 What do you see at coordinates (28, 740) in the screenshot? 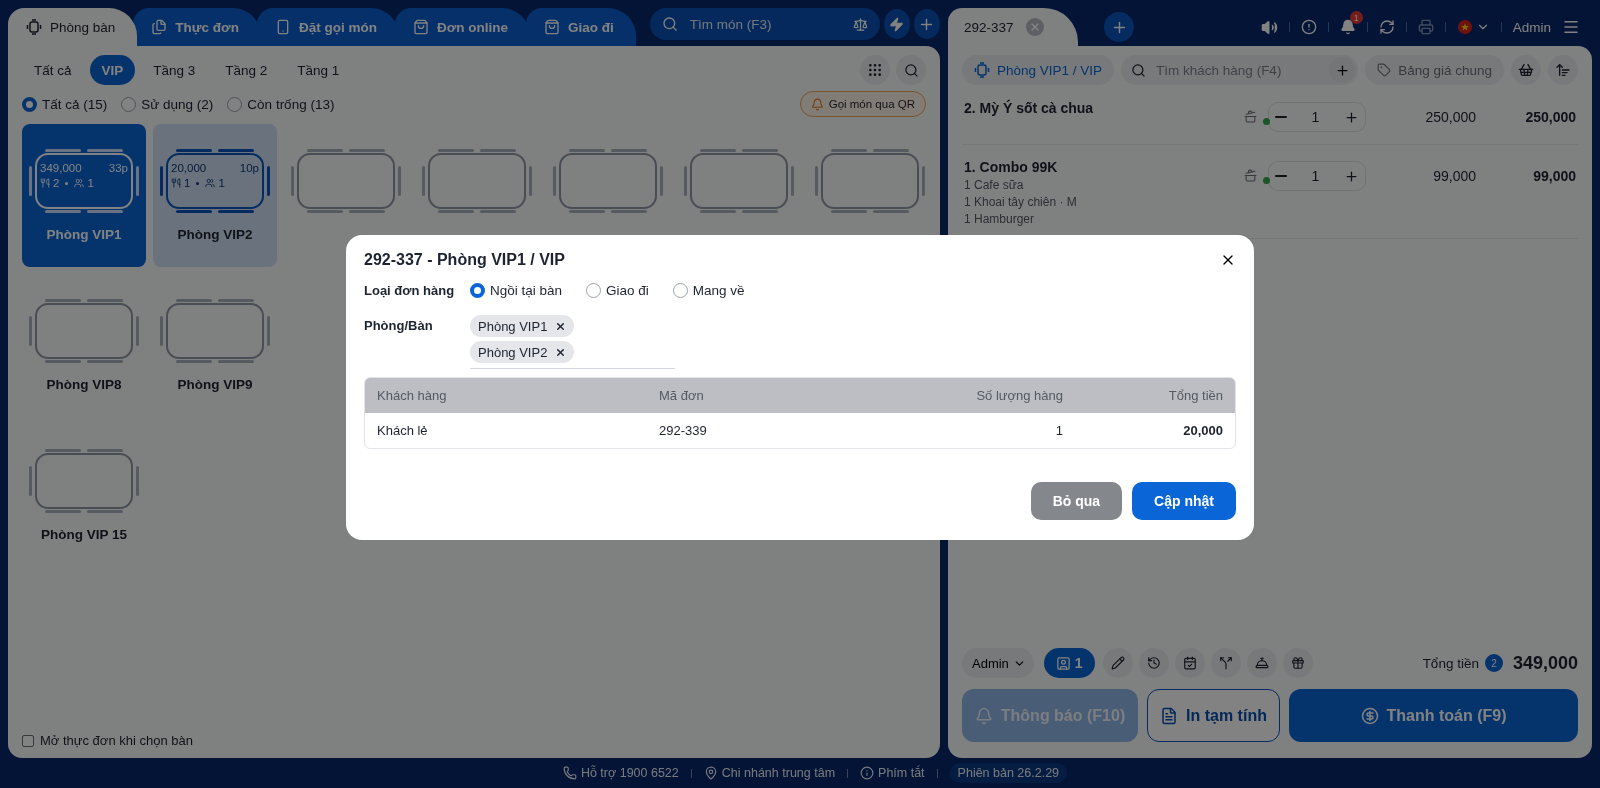
I see `checkbox` at bounding box center [28, 740].